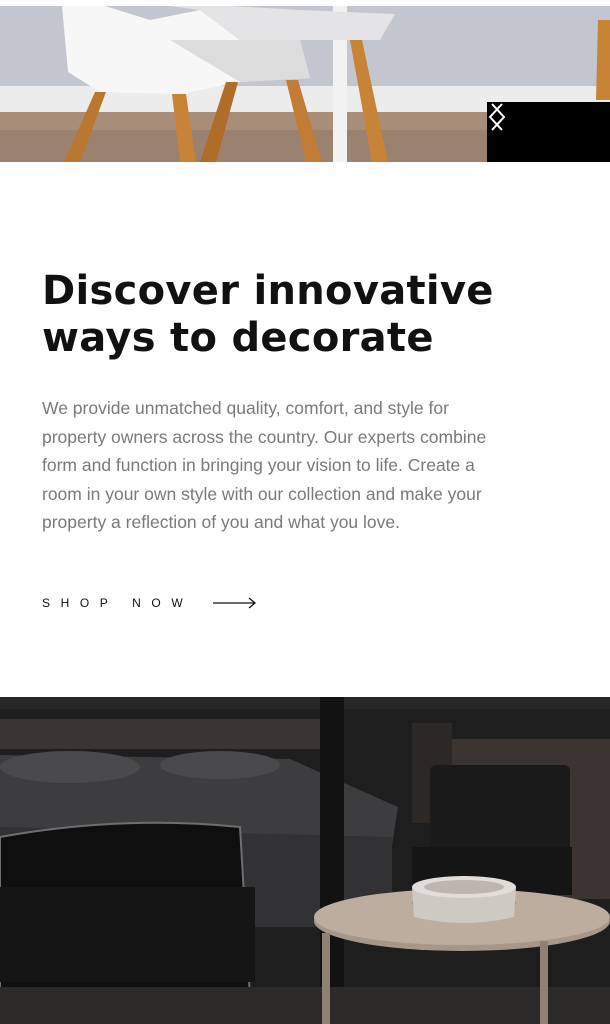 The width and height of the screenshot is (610, 1024). What do you see at coordinates (545, 127) in the screenshot?
I see `slider-next-button` at bounding box center [545, 127].